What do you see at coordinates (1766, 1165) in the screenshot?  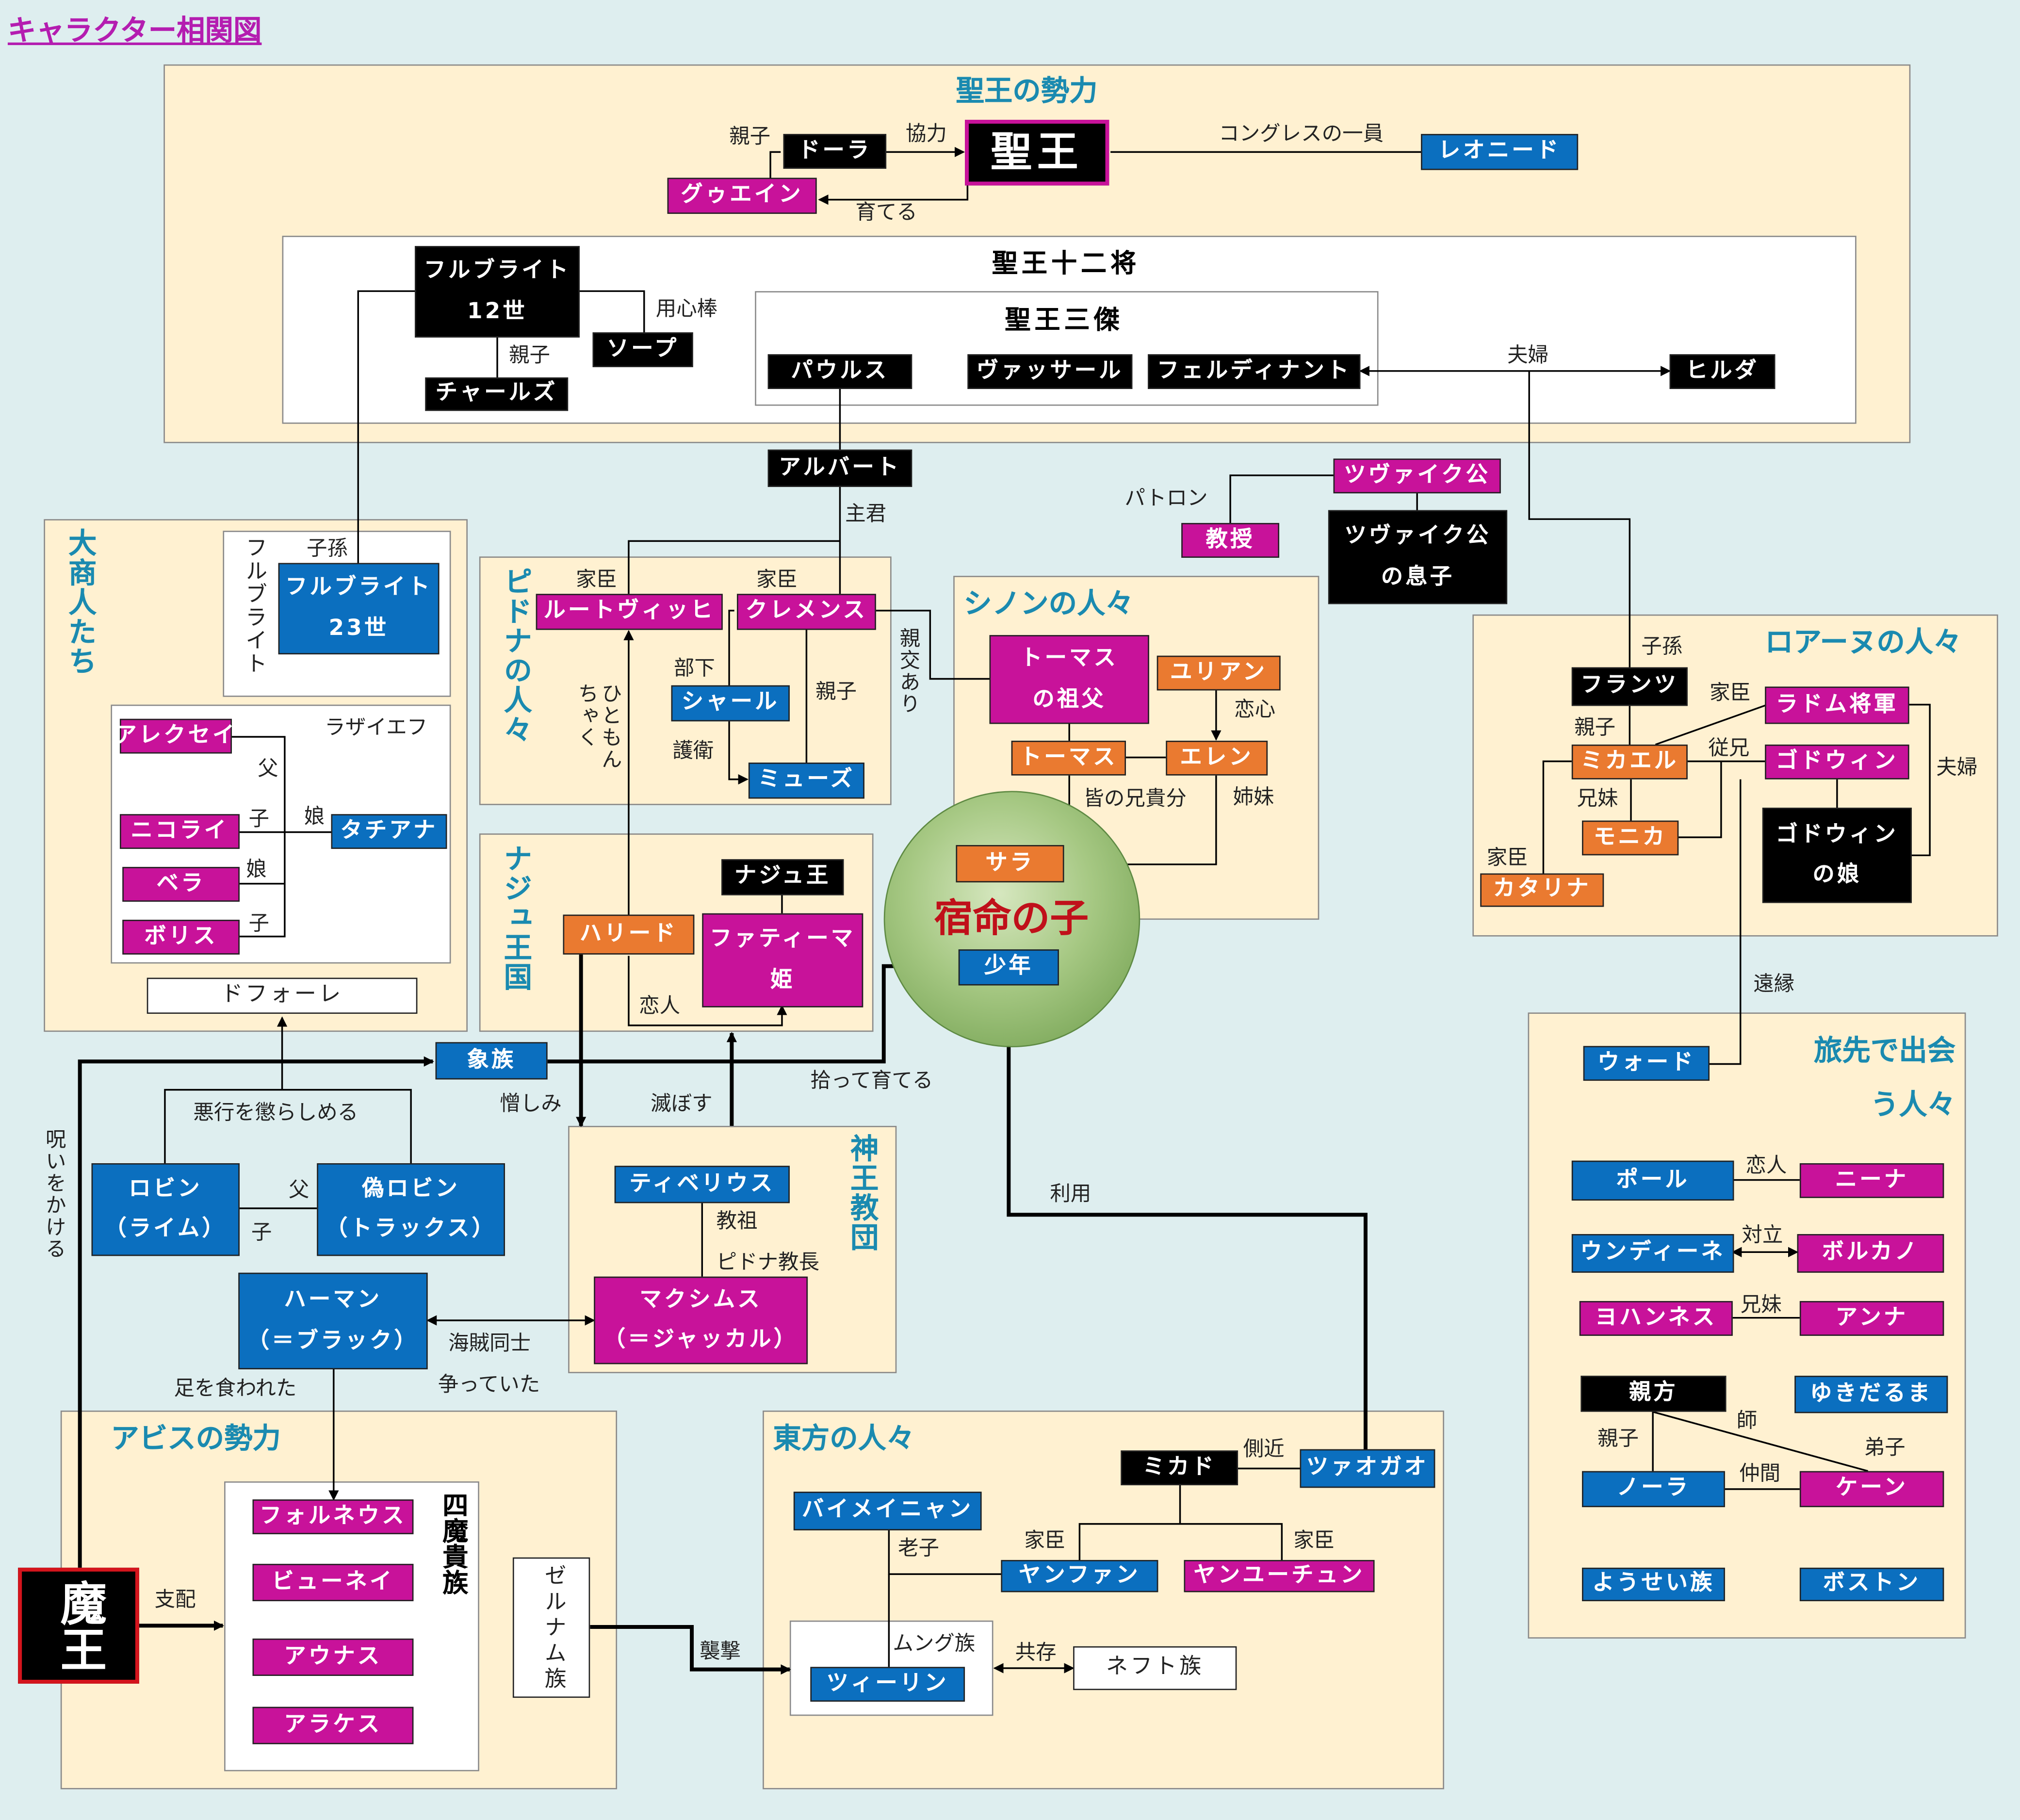 I see `label-koibito2: 恋人` at bounding box center [1766, 1165].